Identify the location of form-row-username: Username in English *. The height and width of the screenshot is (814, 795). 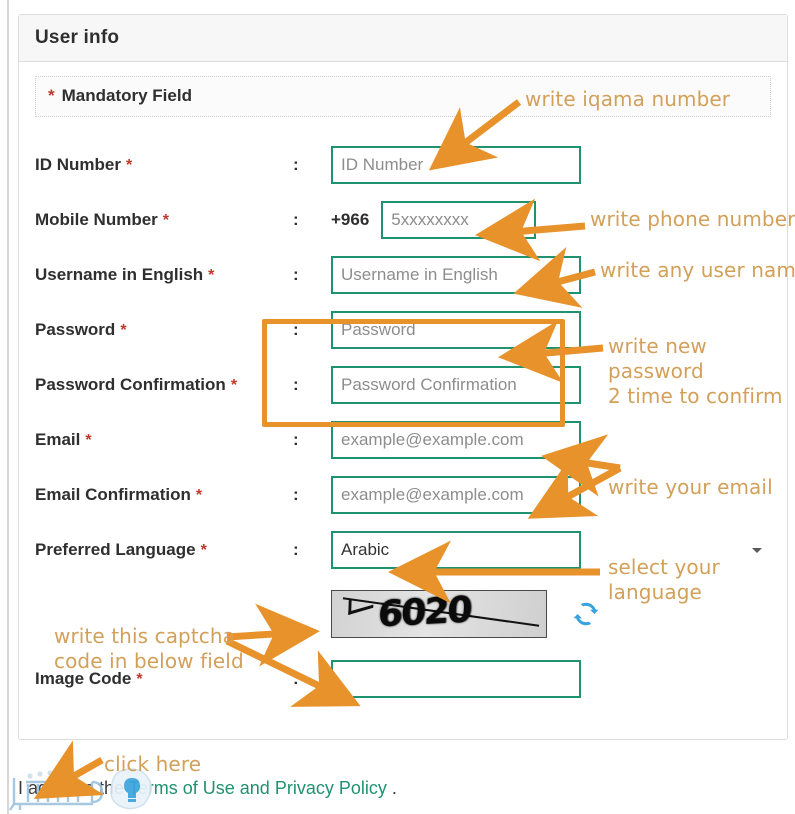
(403, 274).